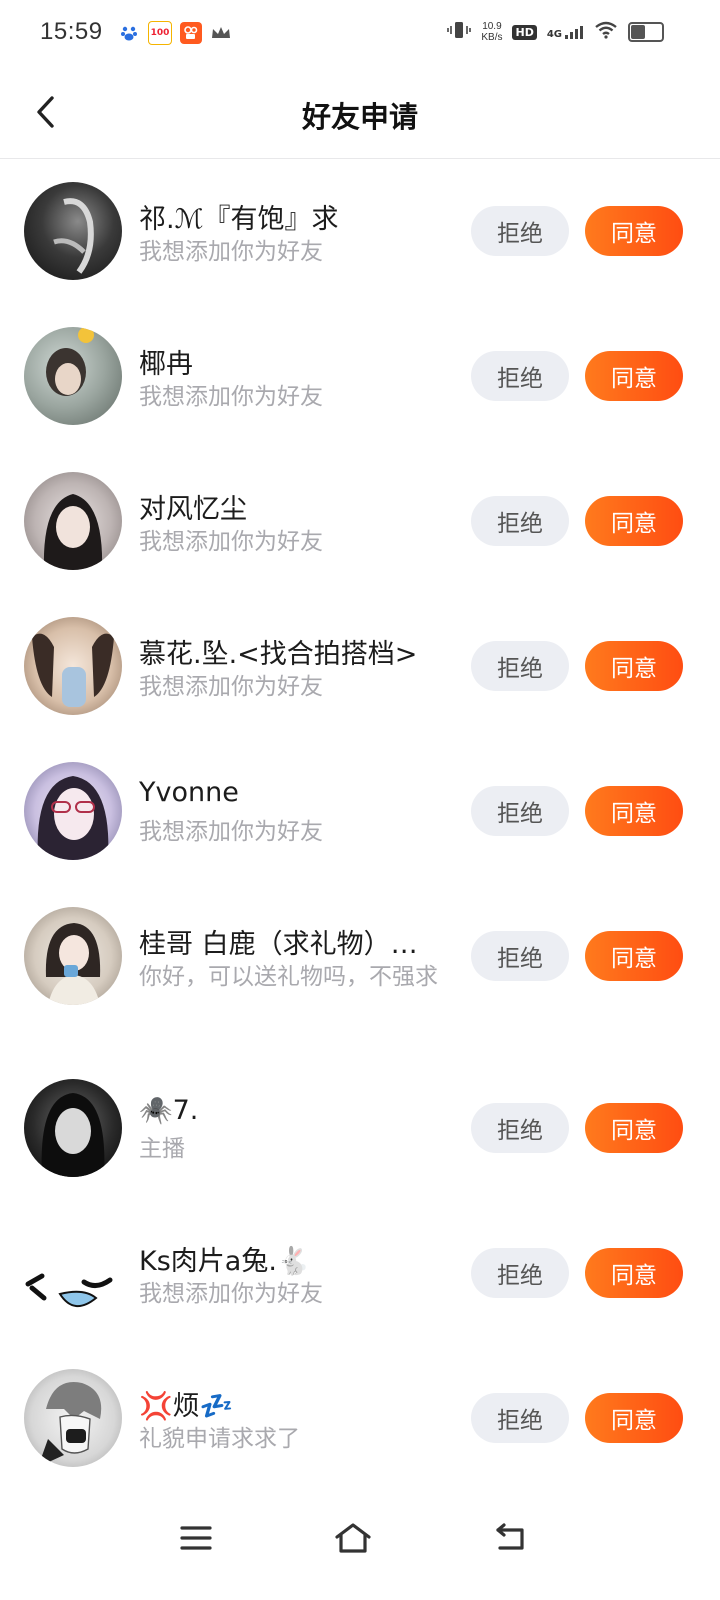 The width and height of the screenshot is (720, 1600). What do you see at coordinates (288, 977) in the screenshot?
I see `request-message: 你好，可以送礼物吗，不强求` at bounding box center [288, 977].